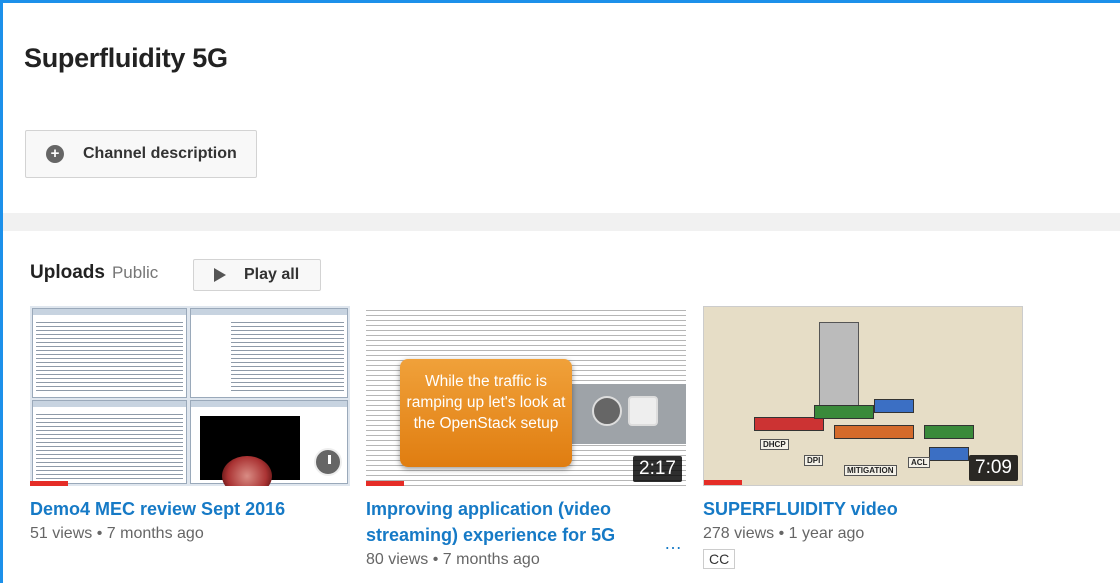 The width and height of the screenshot is (1120, 583). I want to click on channel-title: Superfluidity 5G, so click(126, 58).